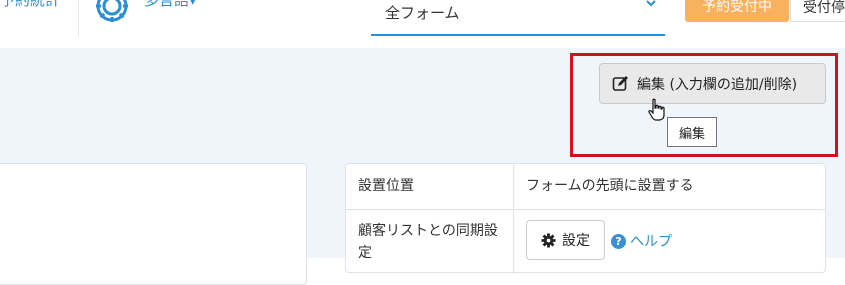  Describe the element at coordinates (386, 186) in the screenshot. I see `table-cell-label: 設置位置` at that location.